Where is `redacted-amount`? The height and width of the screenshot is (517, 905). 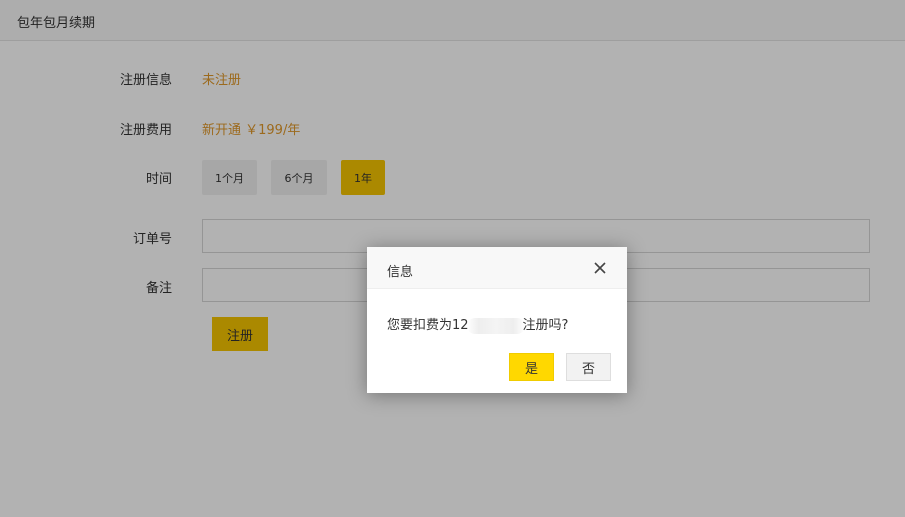 redacted-amount is located at coordinates (495, 325).